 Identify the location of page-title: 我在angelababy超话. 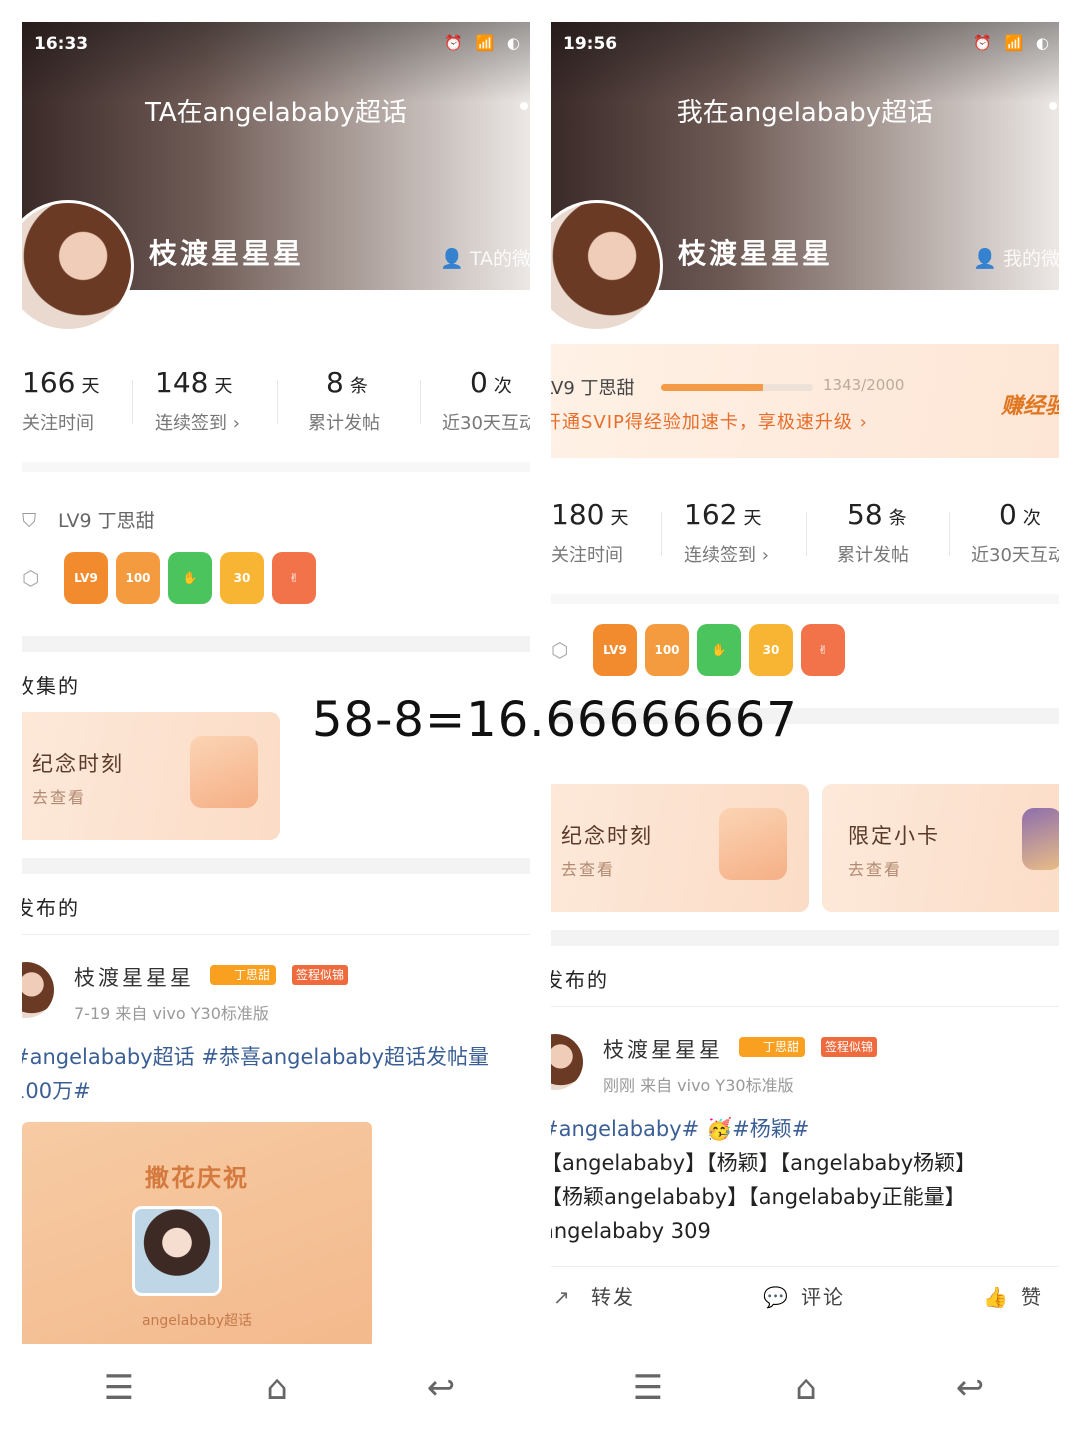
(805, 113).